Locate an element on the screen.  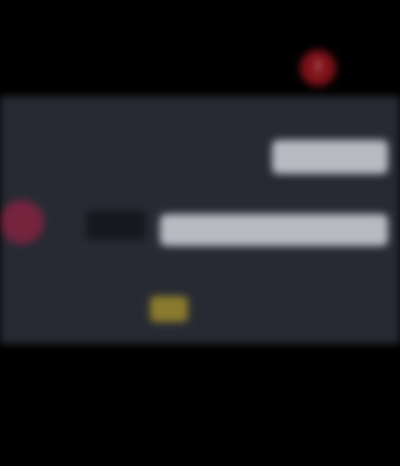
alert-icon: ! is located at coordinates (318, 68).